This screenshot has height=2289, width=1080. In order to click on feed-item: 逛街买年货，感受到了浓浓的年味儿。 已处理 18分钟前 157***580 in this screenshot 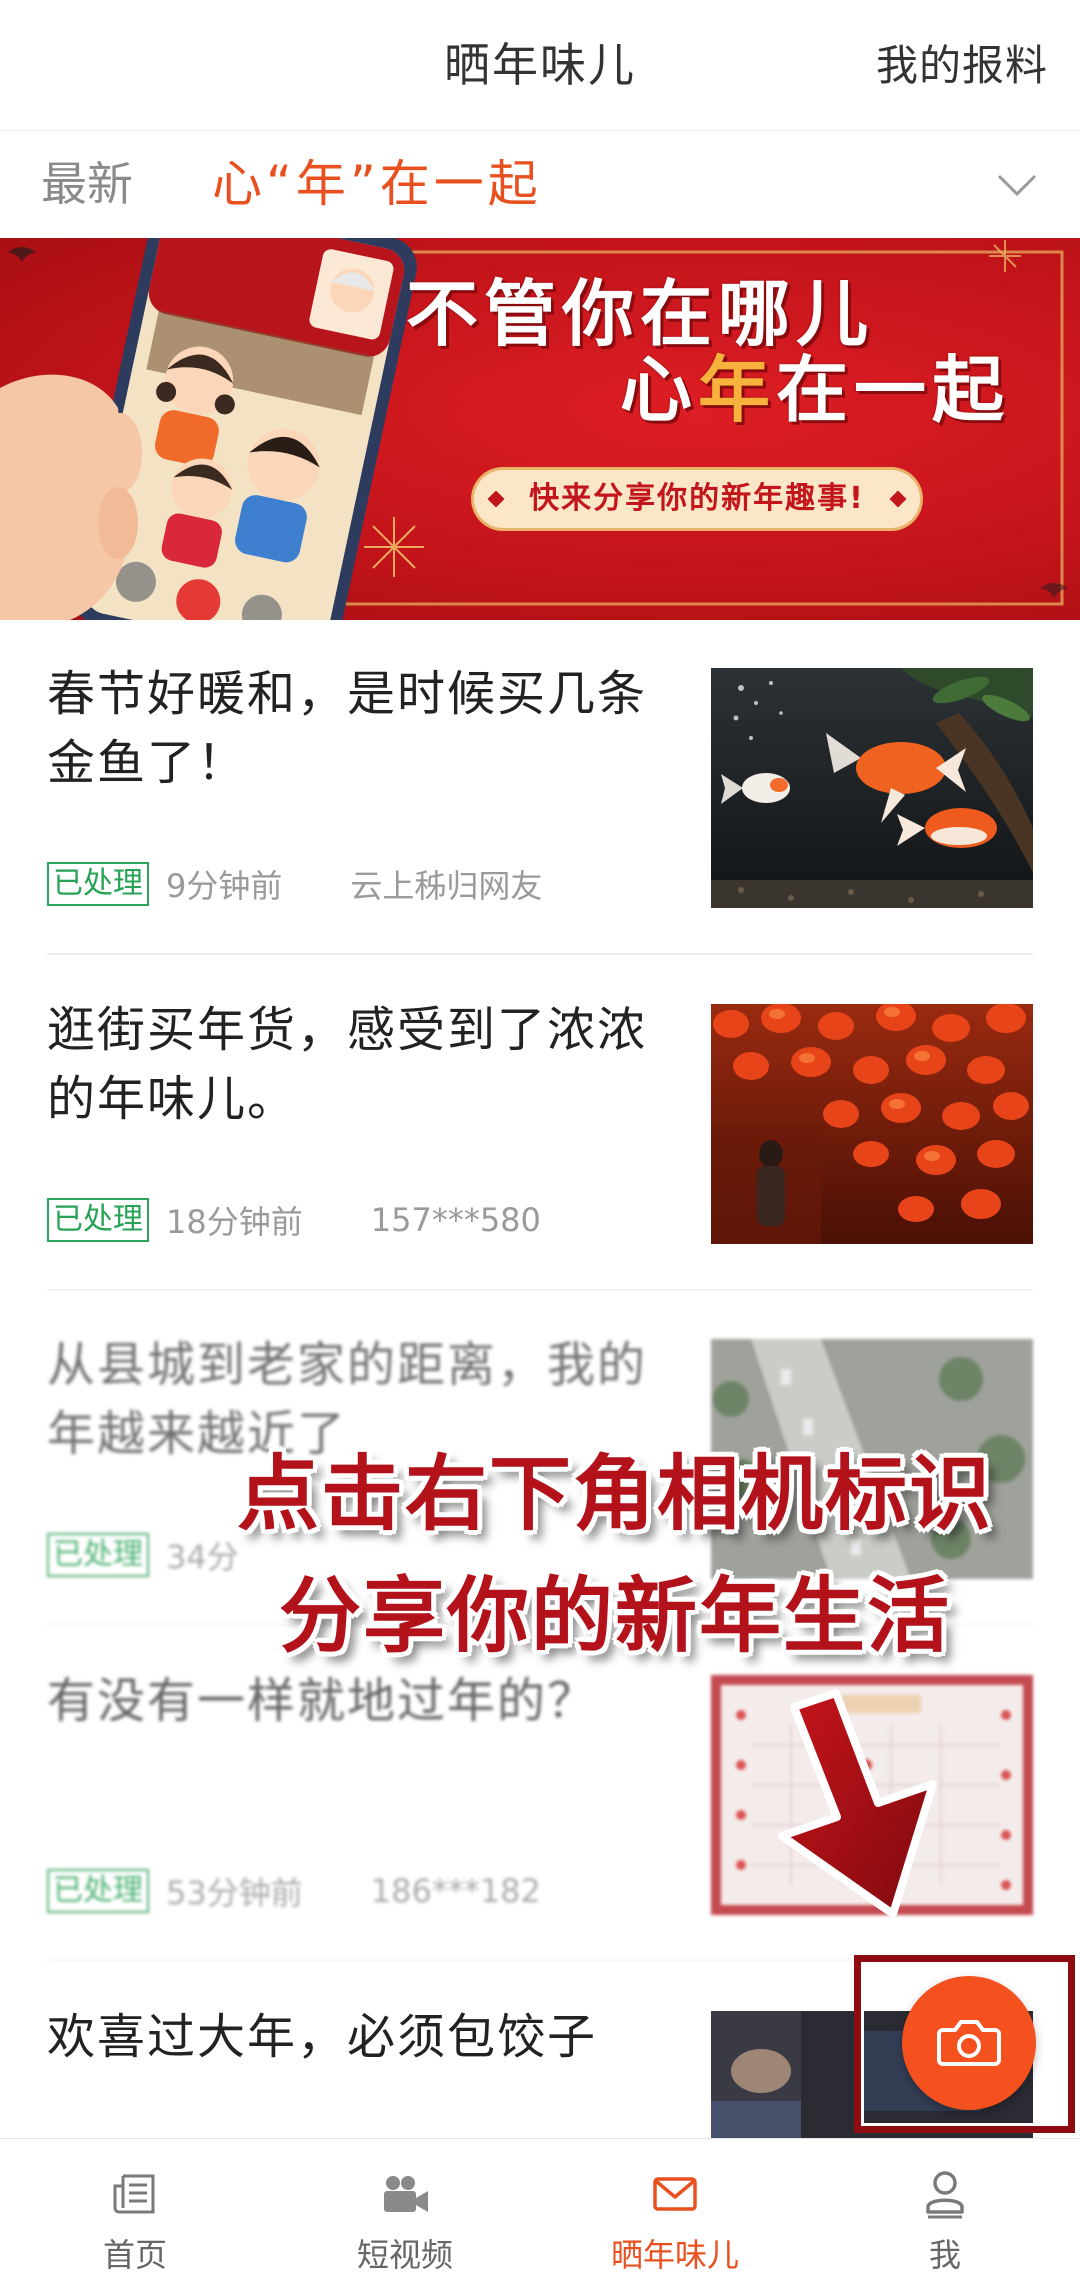, I will do `click(540, 1123)`.